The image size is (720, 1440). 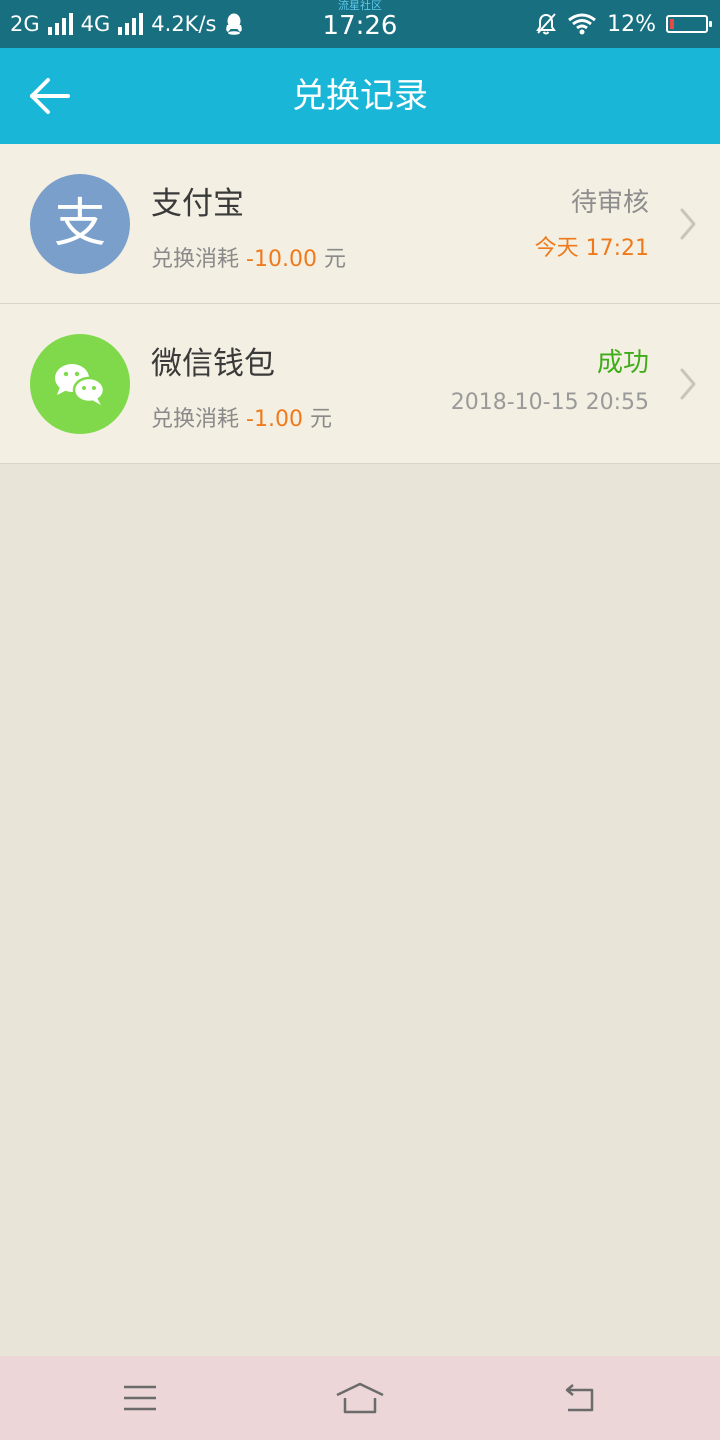 What do you see at coordinates (360, 384) in the screenshot?
I see `record-row-wechat: 微信钱包 兑换消耗 -1.00 元 成功 2018-10-15 20:55` at bounding box center [360, 384].